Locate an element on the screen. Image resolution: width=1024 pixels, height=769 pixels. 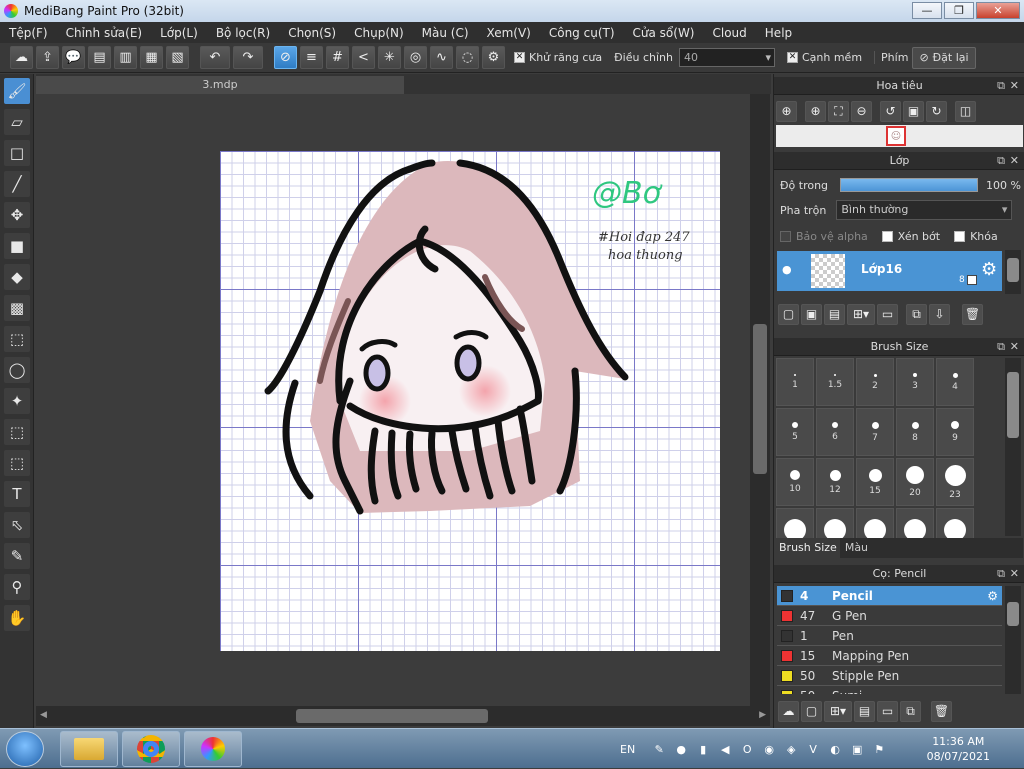
gradient-tool-icon: ▩ is located at coordinates (17, 308).